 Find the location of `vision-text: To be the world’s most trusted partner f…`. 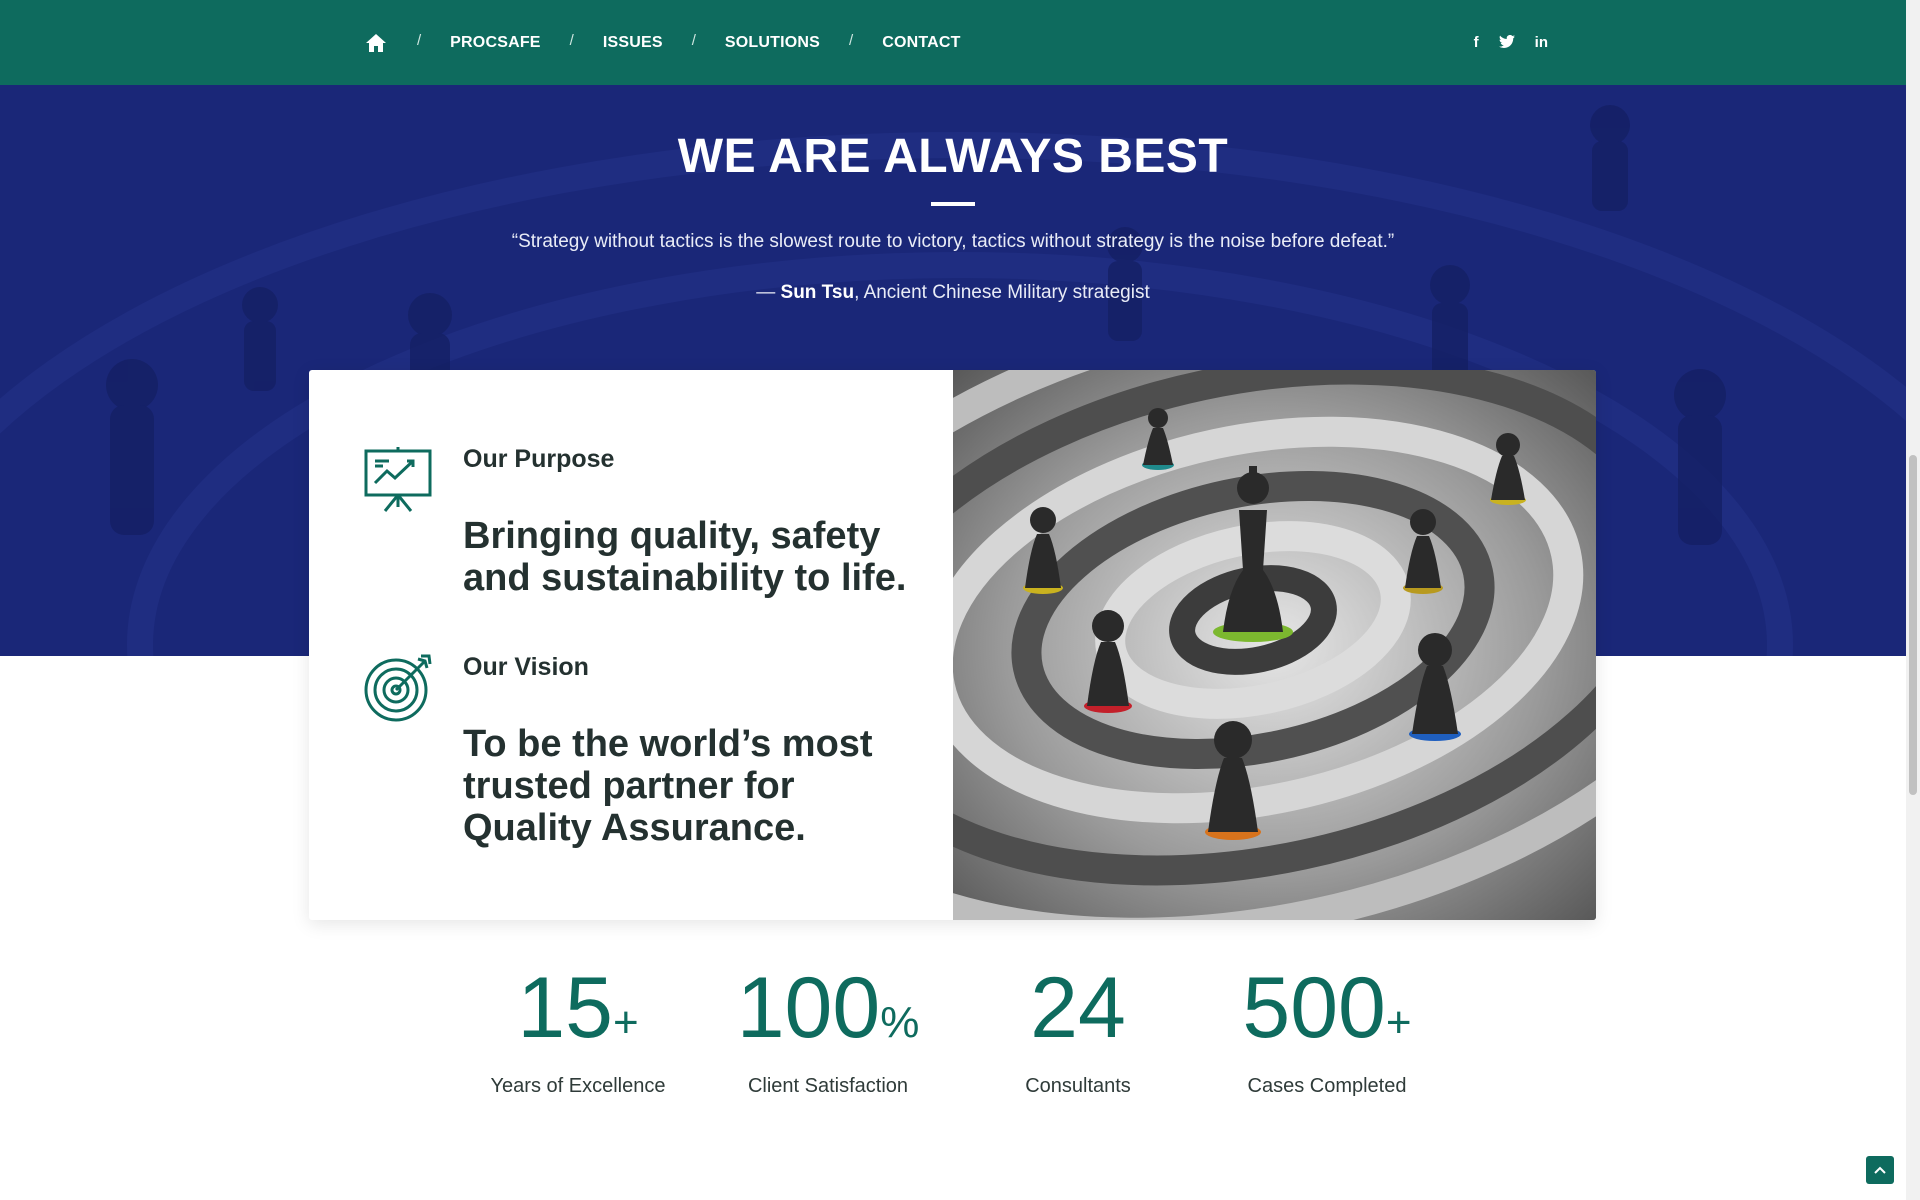

vision-text: To be the world’s most trusted partner f… is located at coordinates (668, 786).